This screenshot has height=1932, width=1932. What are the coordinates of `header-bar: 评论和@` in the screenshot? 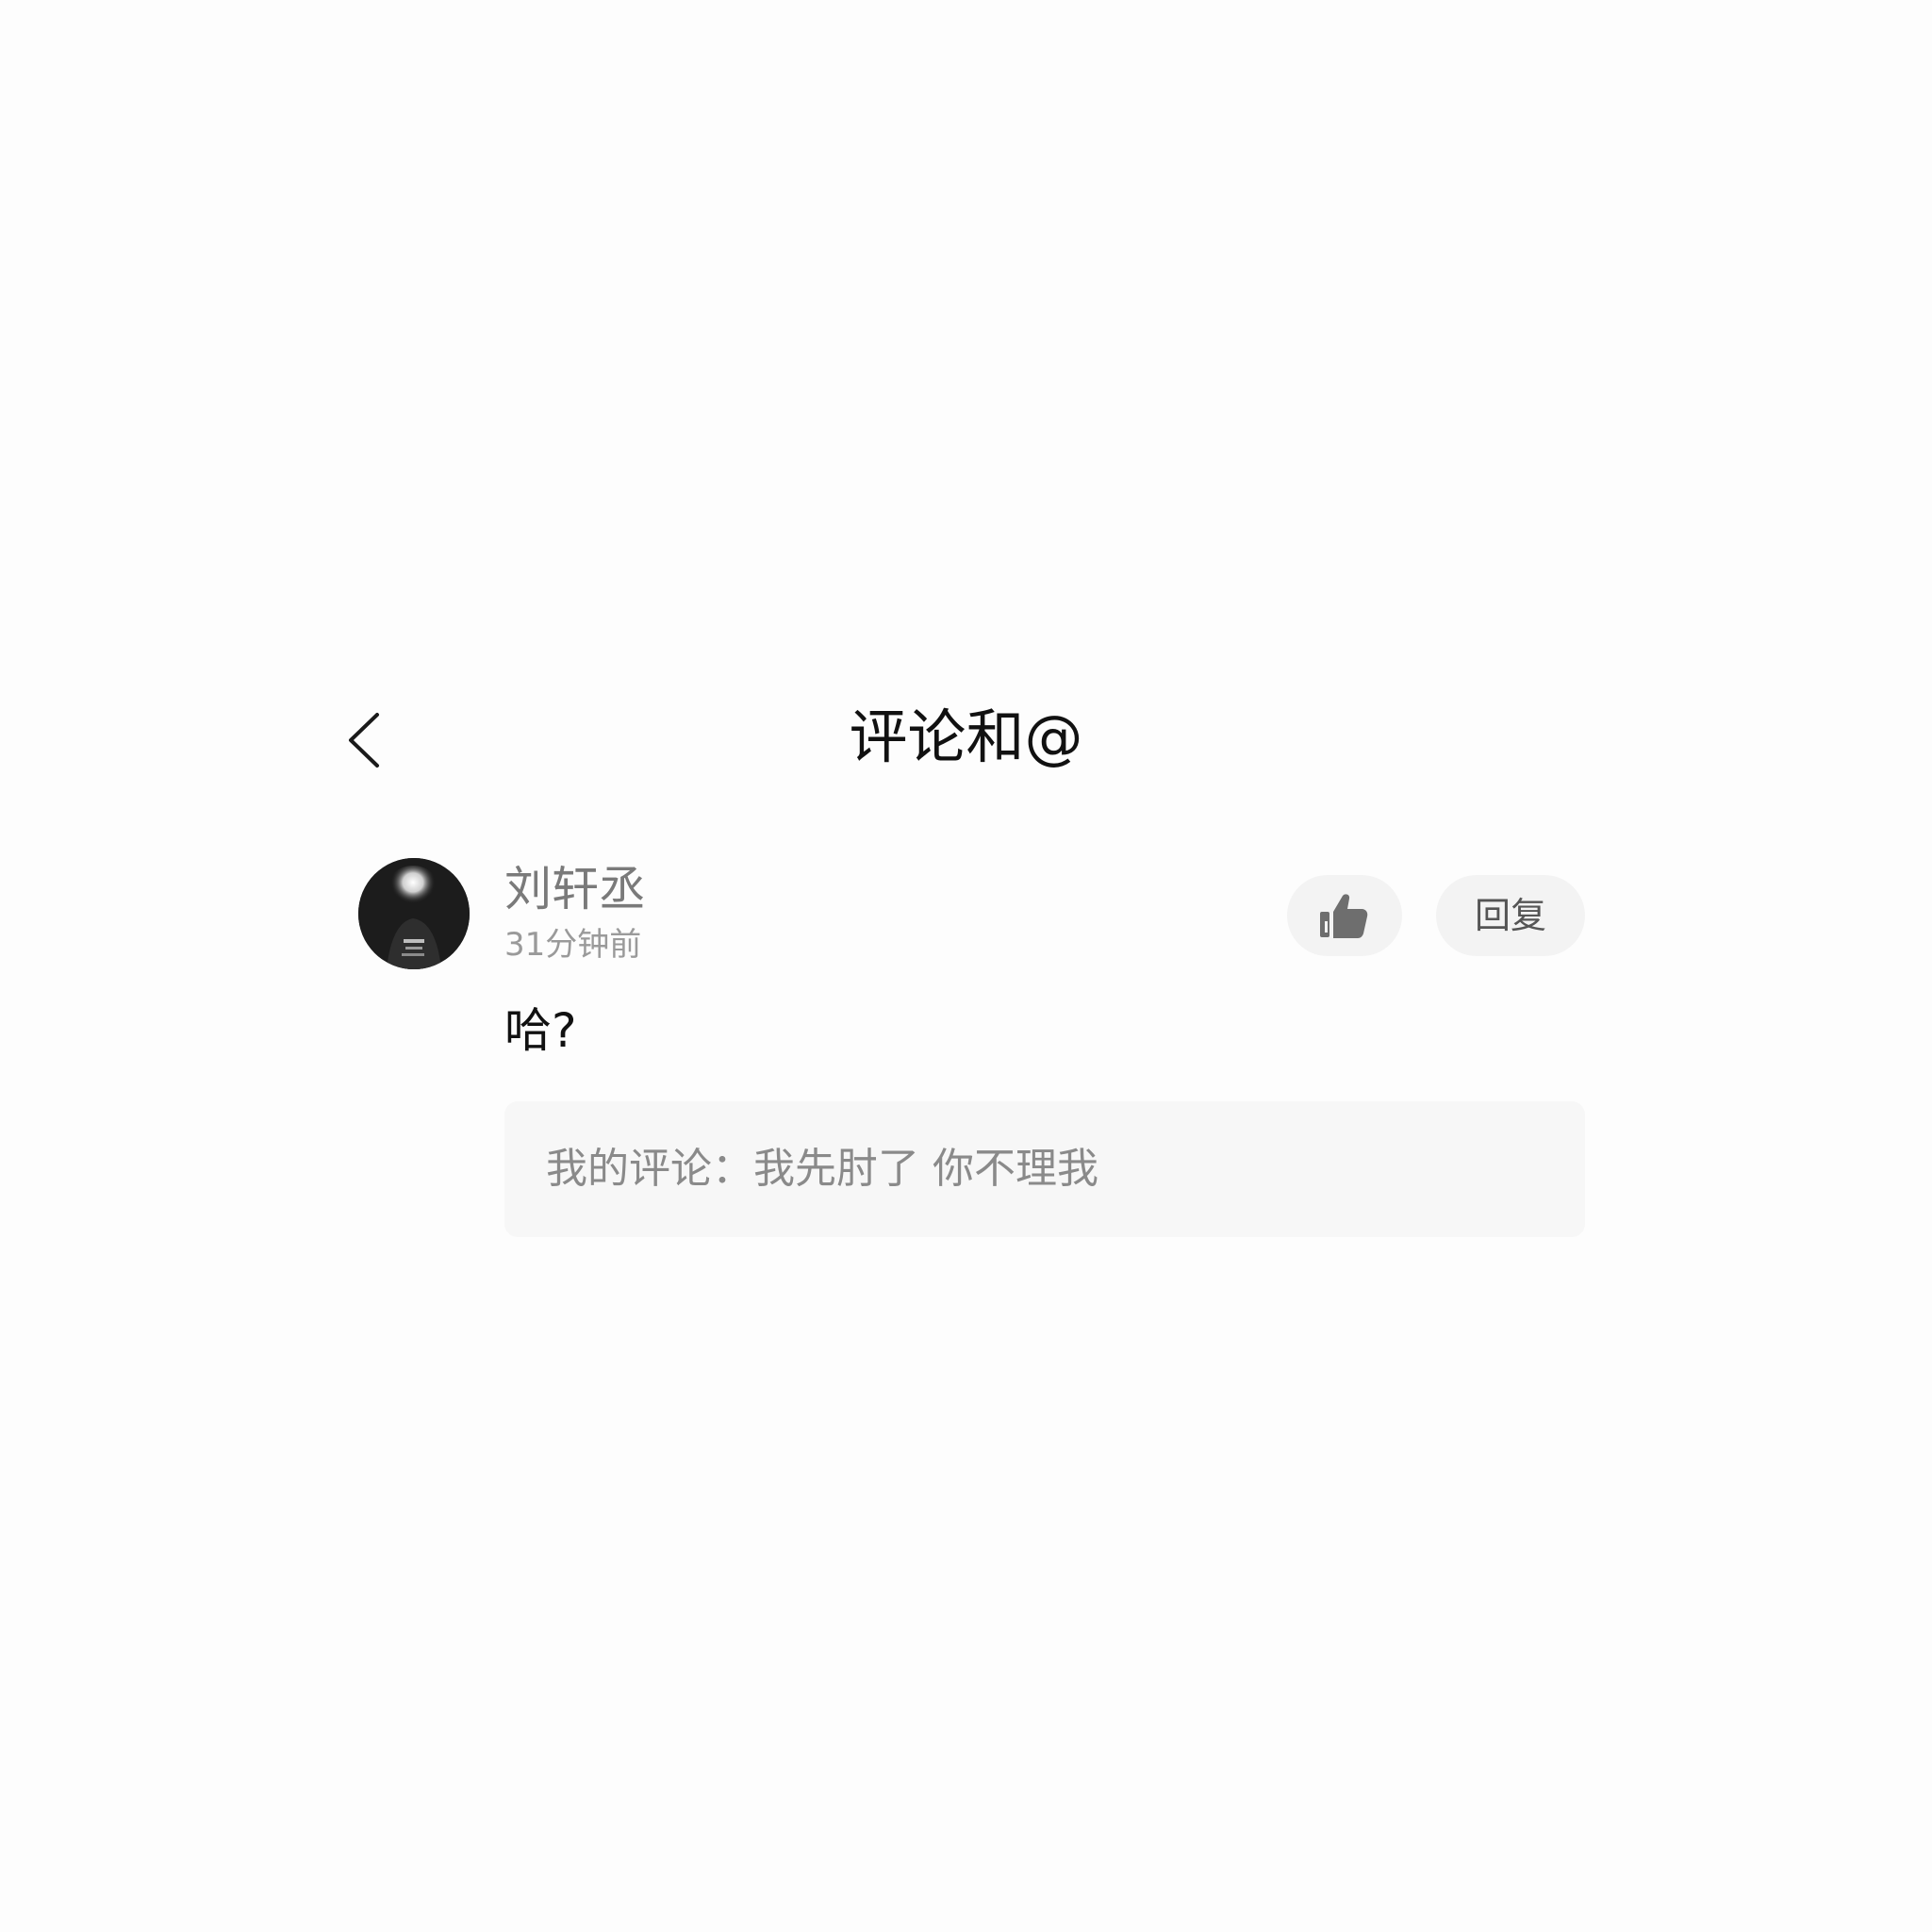 It's located at (966, 740).